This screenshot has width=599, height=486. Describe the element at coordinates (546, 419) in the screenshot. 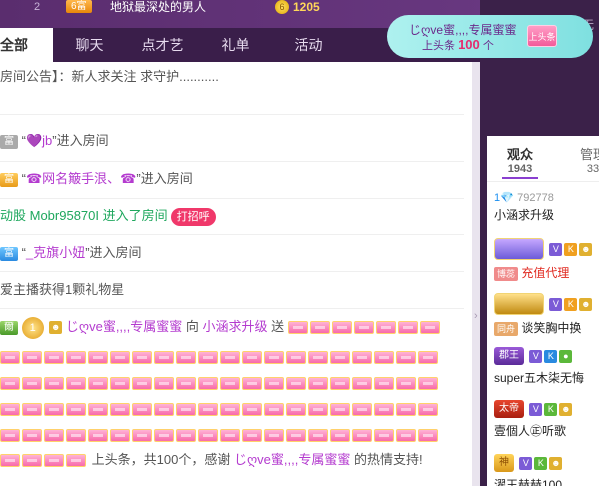

I see `viewer-item: 太帝 V K ☻ 壹個人㊣听歌` at that location.